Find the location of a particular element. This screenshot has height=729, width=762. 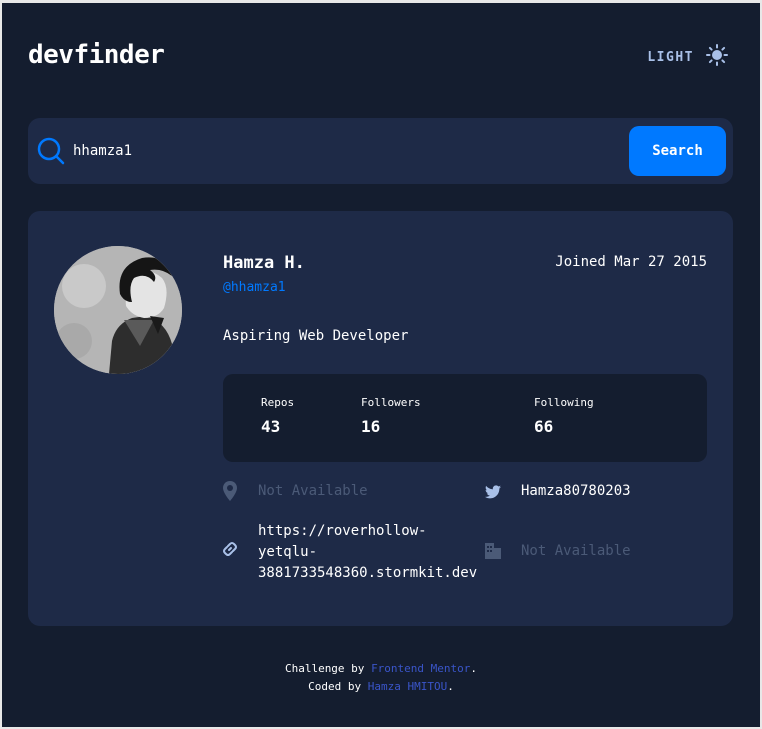

footer-line-1-suffix: . is located at coordinates (474, 668).